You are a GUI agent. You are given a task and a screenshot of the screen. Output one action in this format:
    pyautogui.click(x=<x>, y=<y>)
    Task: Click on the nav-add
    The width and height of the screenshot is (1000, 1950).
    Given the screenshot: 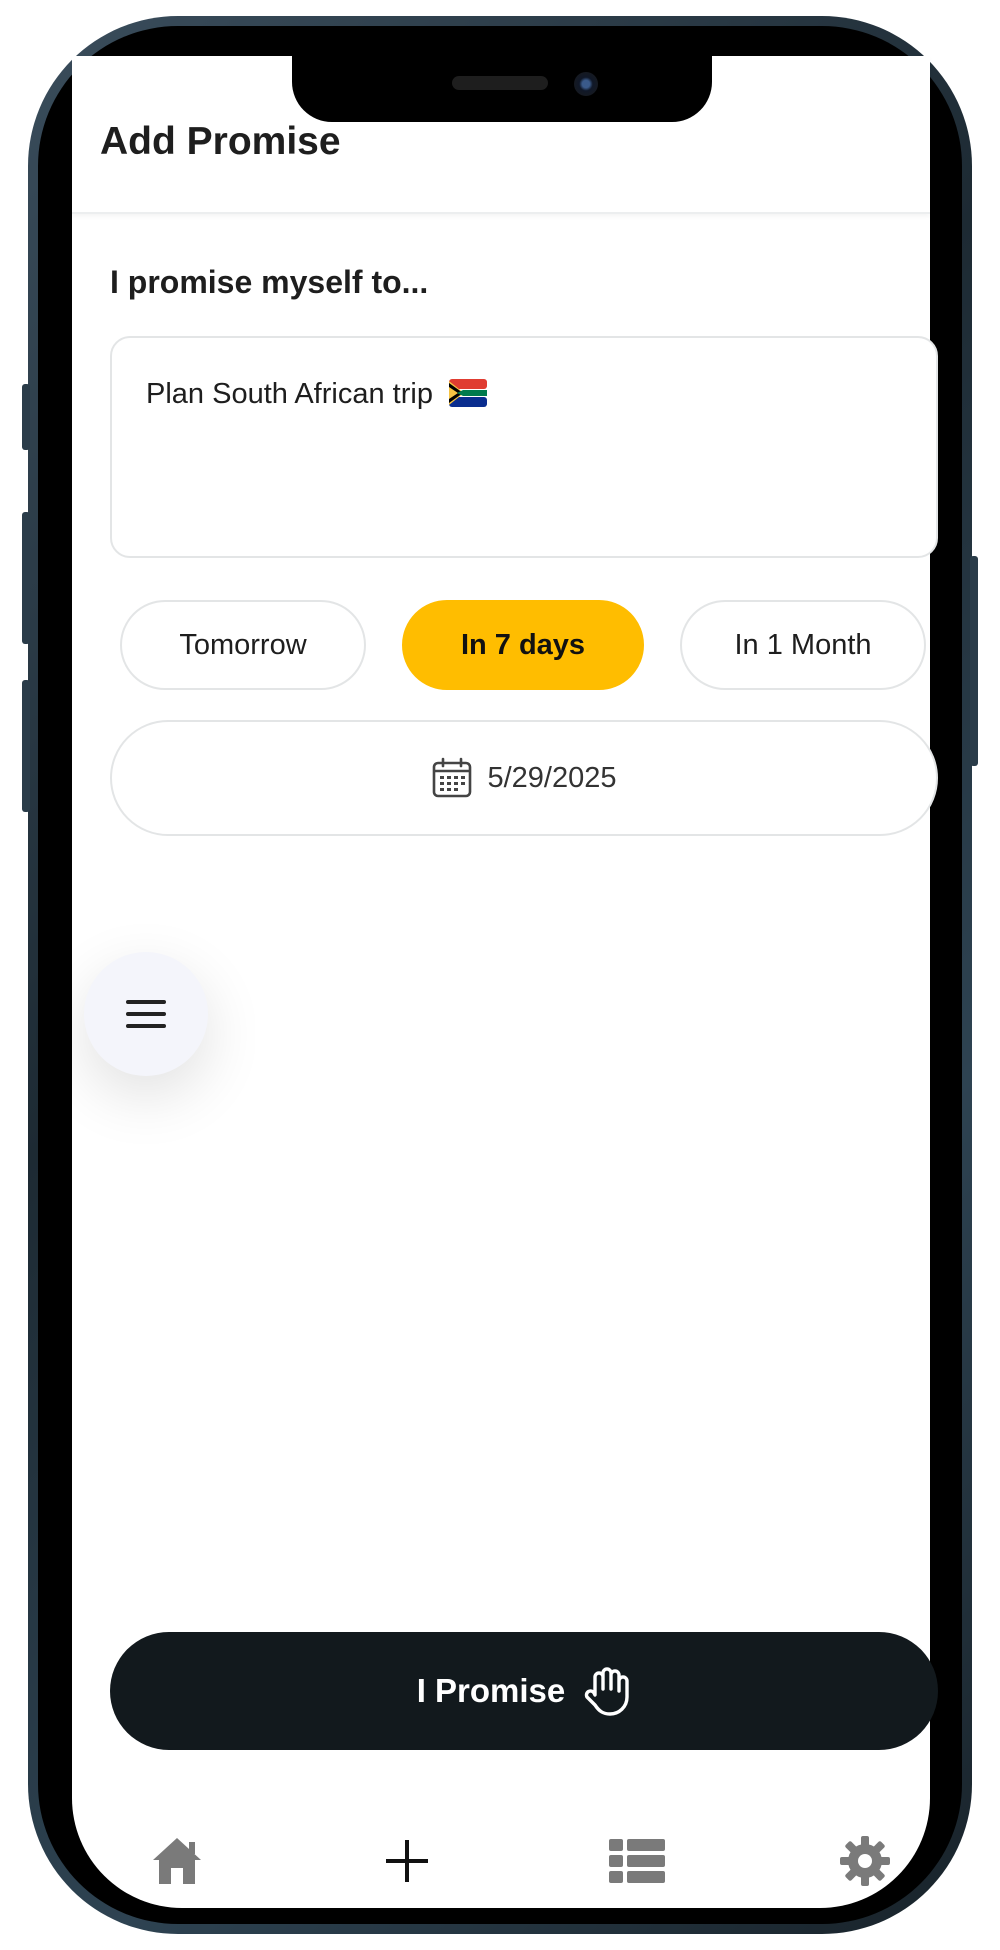 What is the action you would take?
    pyautogui.click(x=407, y=1861)
    